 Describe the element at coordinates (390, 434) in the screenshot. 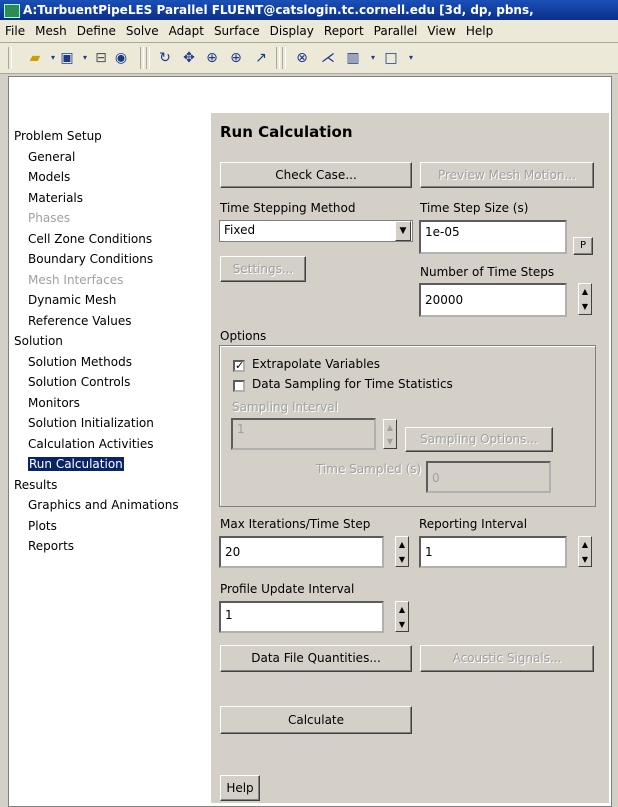

I see `sampling-interval-stepper: ▲ ▼` at that location.